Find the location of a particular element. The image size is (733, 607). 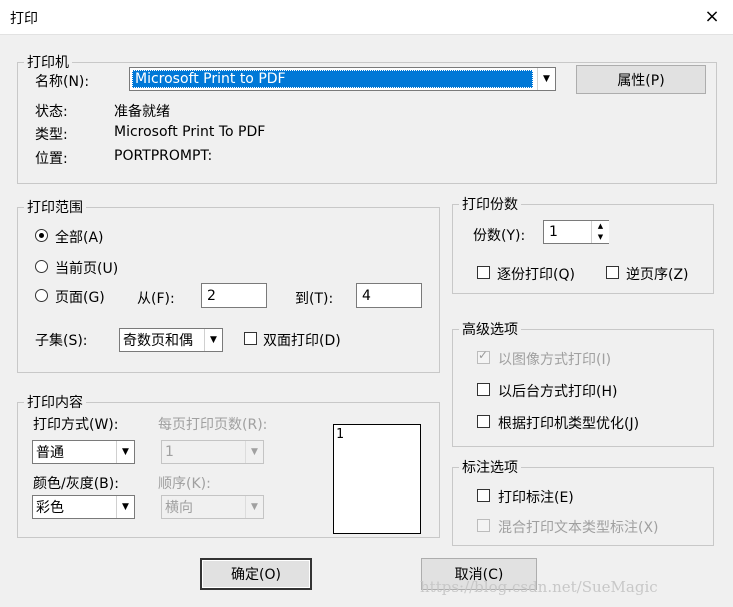

status-value: 准备就绪 is located at coordinates (142, 112).